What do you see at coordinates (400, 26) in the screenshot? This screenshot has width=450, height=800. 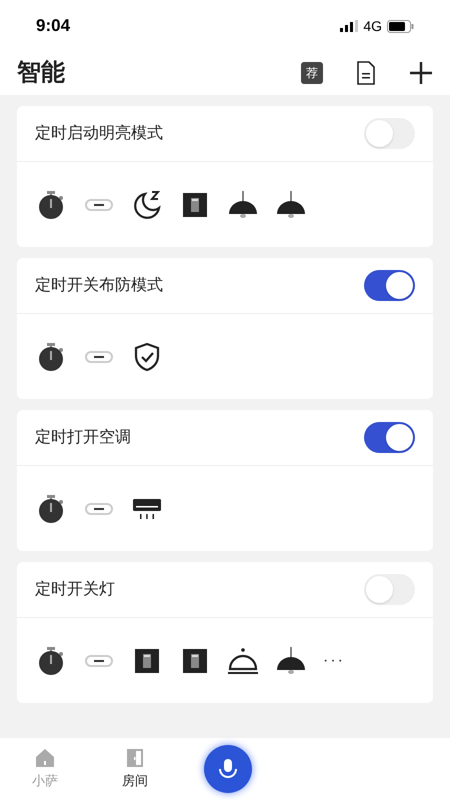 I see `battery-icon` at bounding box center [400, 26].